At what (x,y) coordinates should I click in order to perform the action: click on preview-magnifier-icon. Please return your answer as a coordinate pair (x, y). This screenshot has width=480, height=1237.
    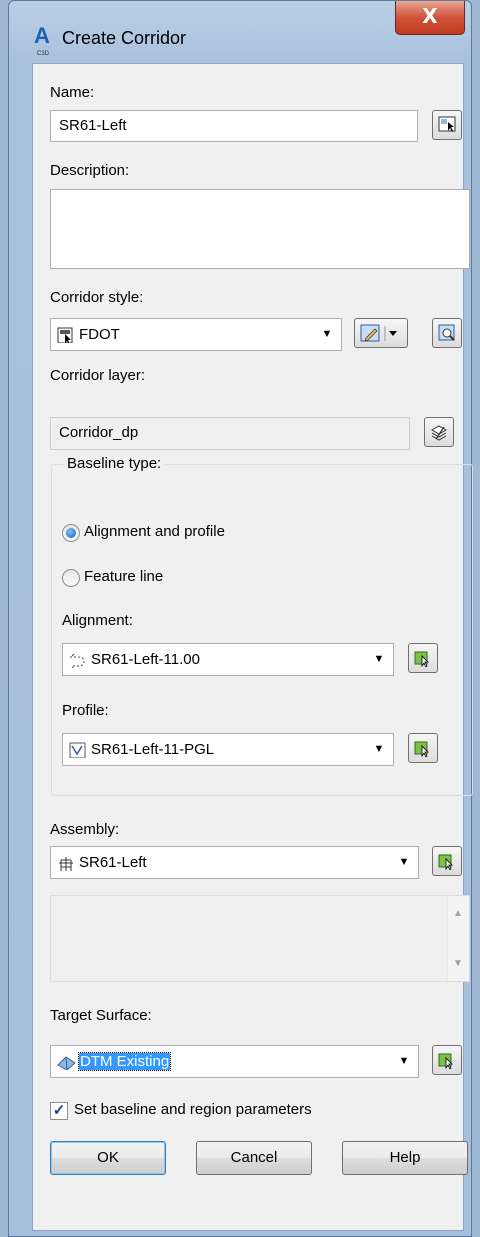
    Looking at the image, I should click on (446, 332).